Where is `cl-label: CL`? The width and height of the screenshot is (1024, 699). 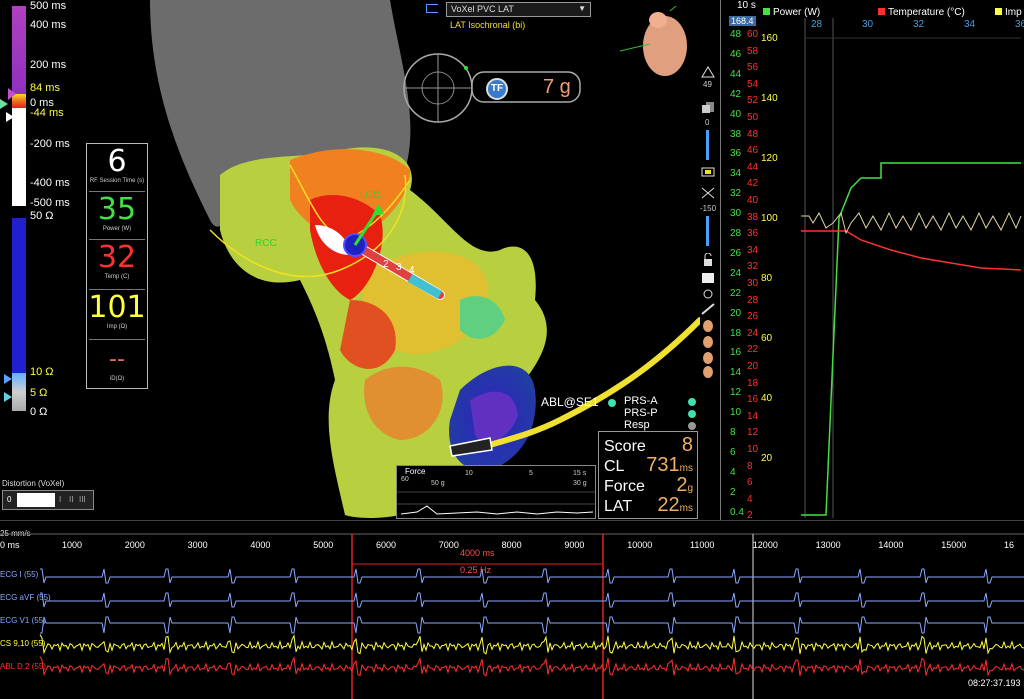
cl-label: CL is located at coordinates (614, 466).